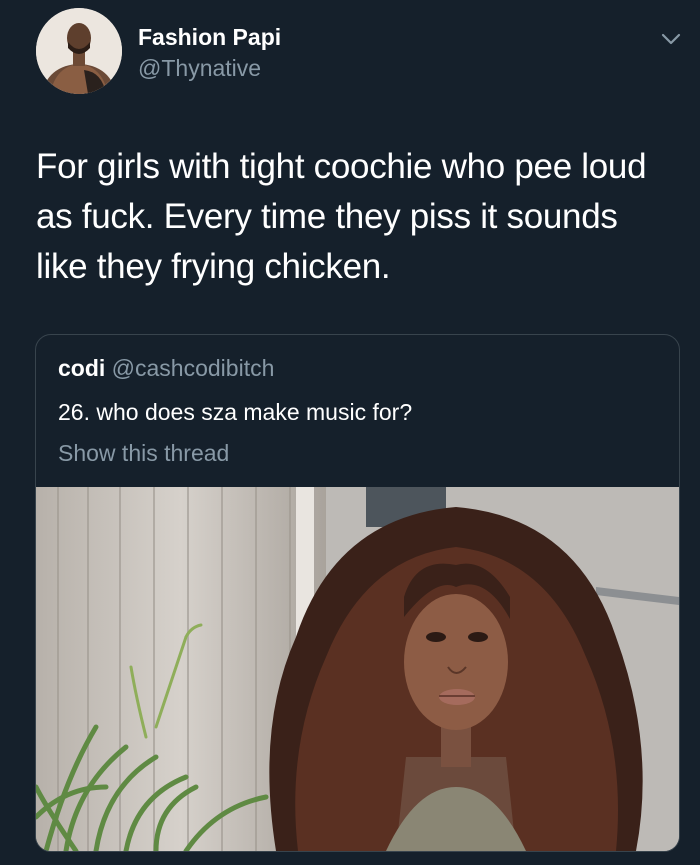 This screenshot has height=865, width=700. Describe the element at coordinates (79, 51) in the screenshot. I see `avatar` at that location.